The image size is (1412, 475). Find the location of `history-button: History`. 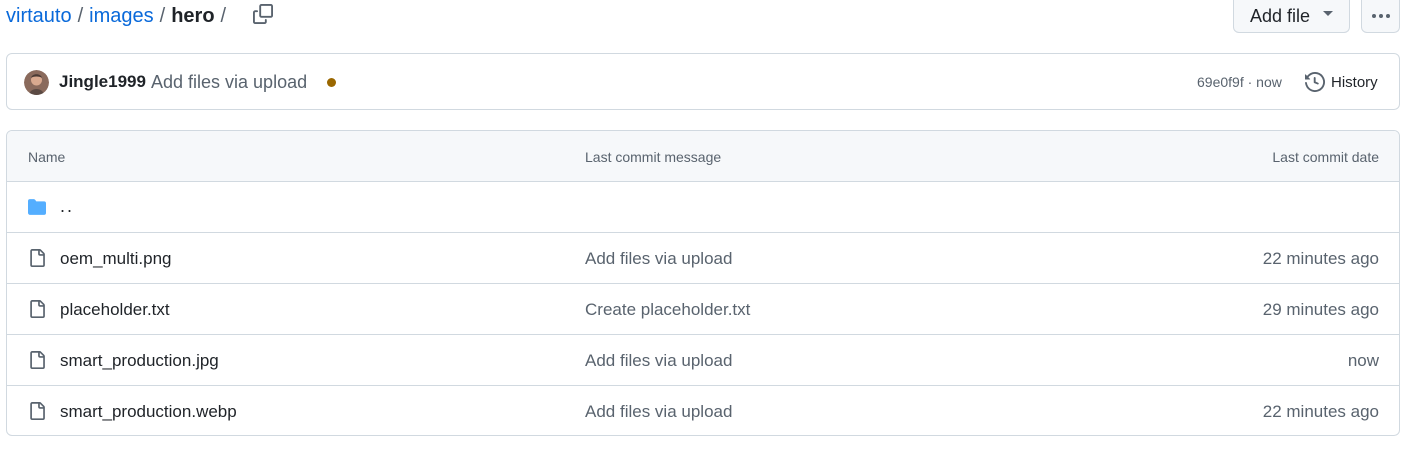

history-button: History is located at coordinates (1341, 82).